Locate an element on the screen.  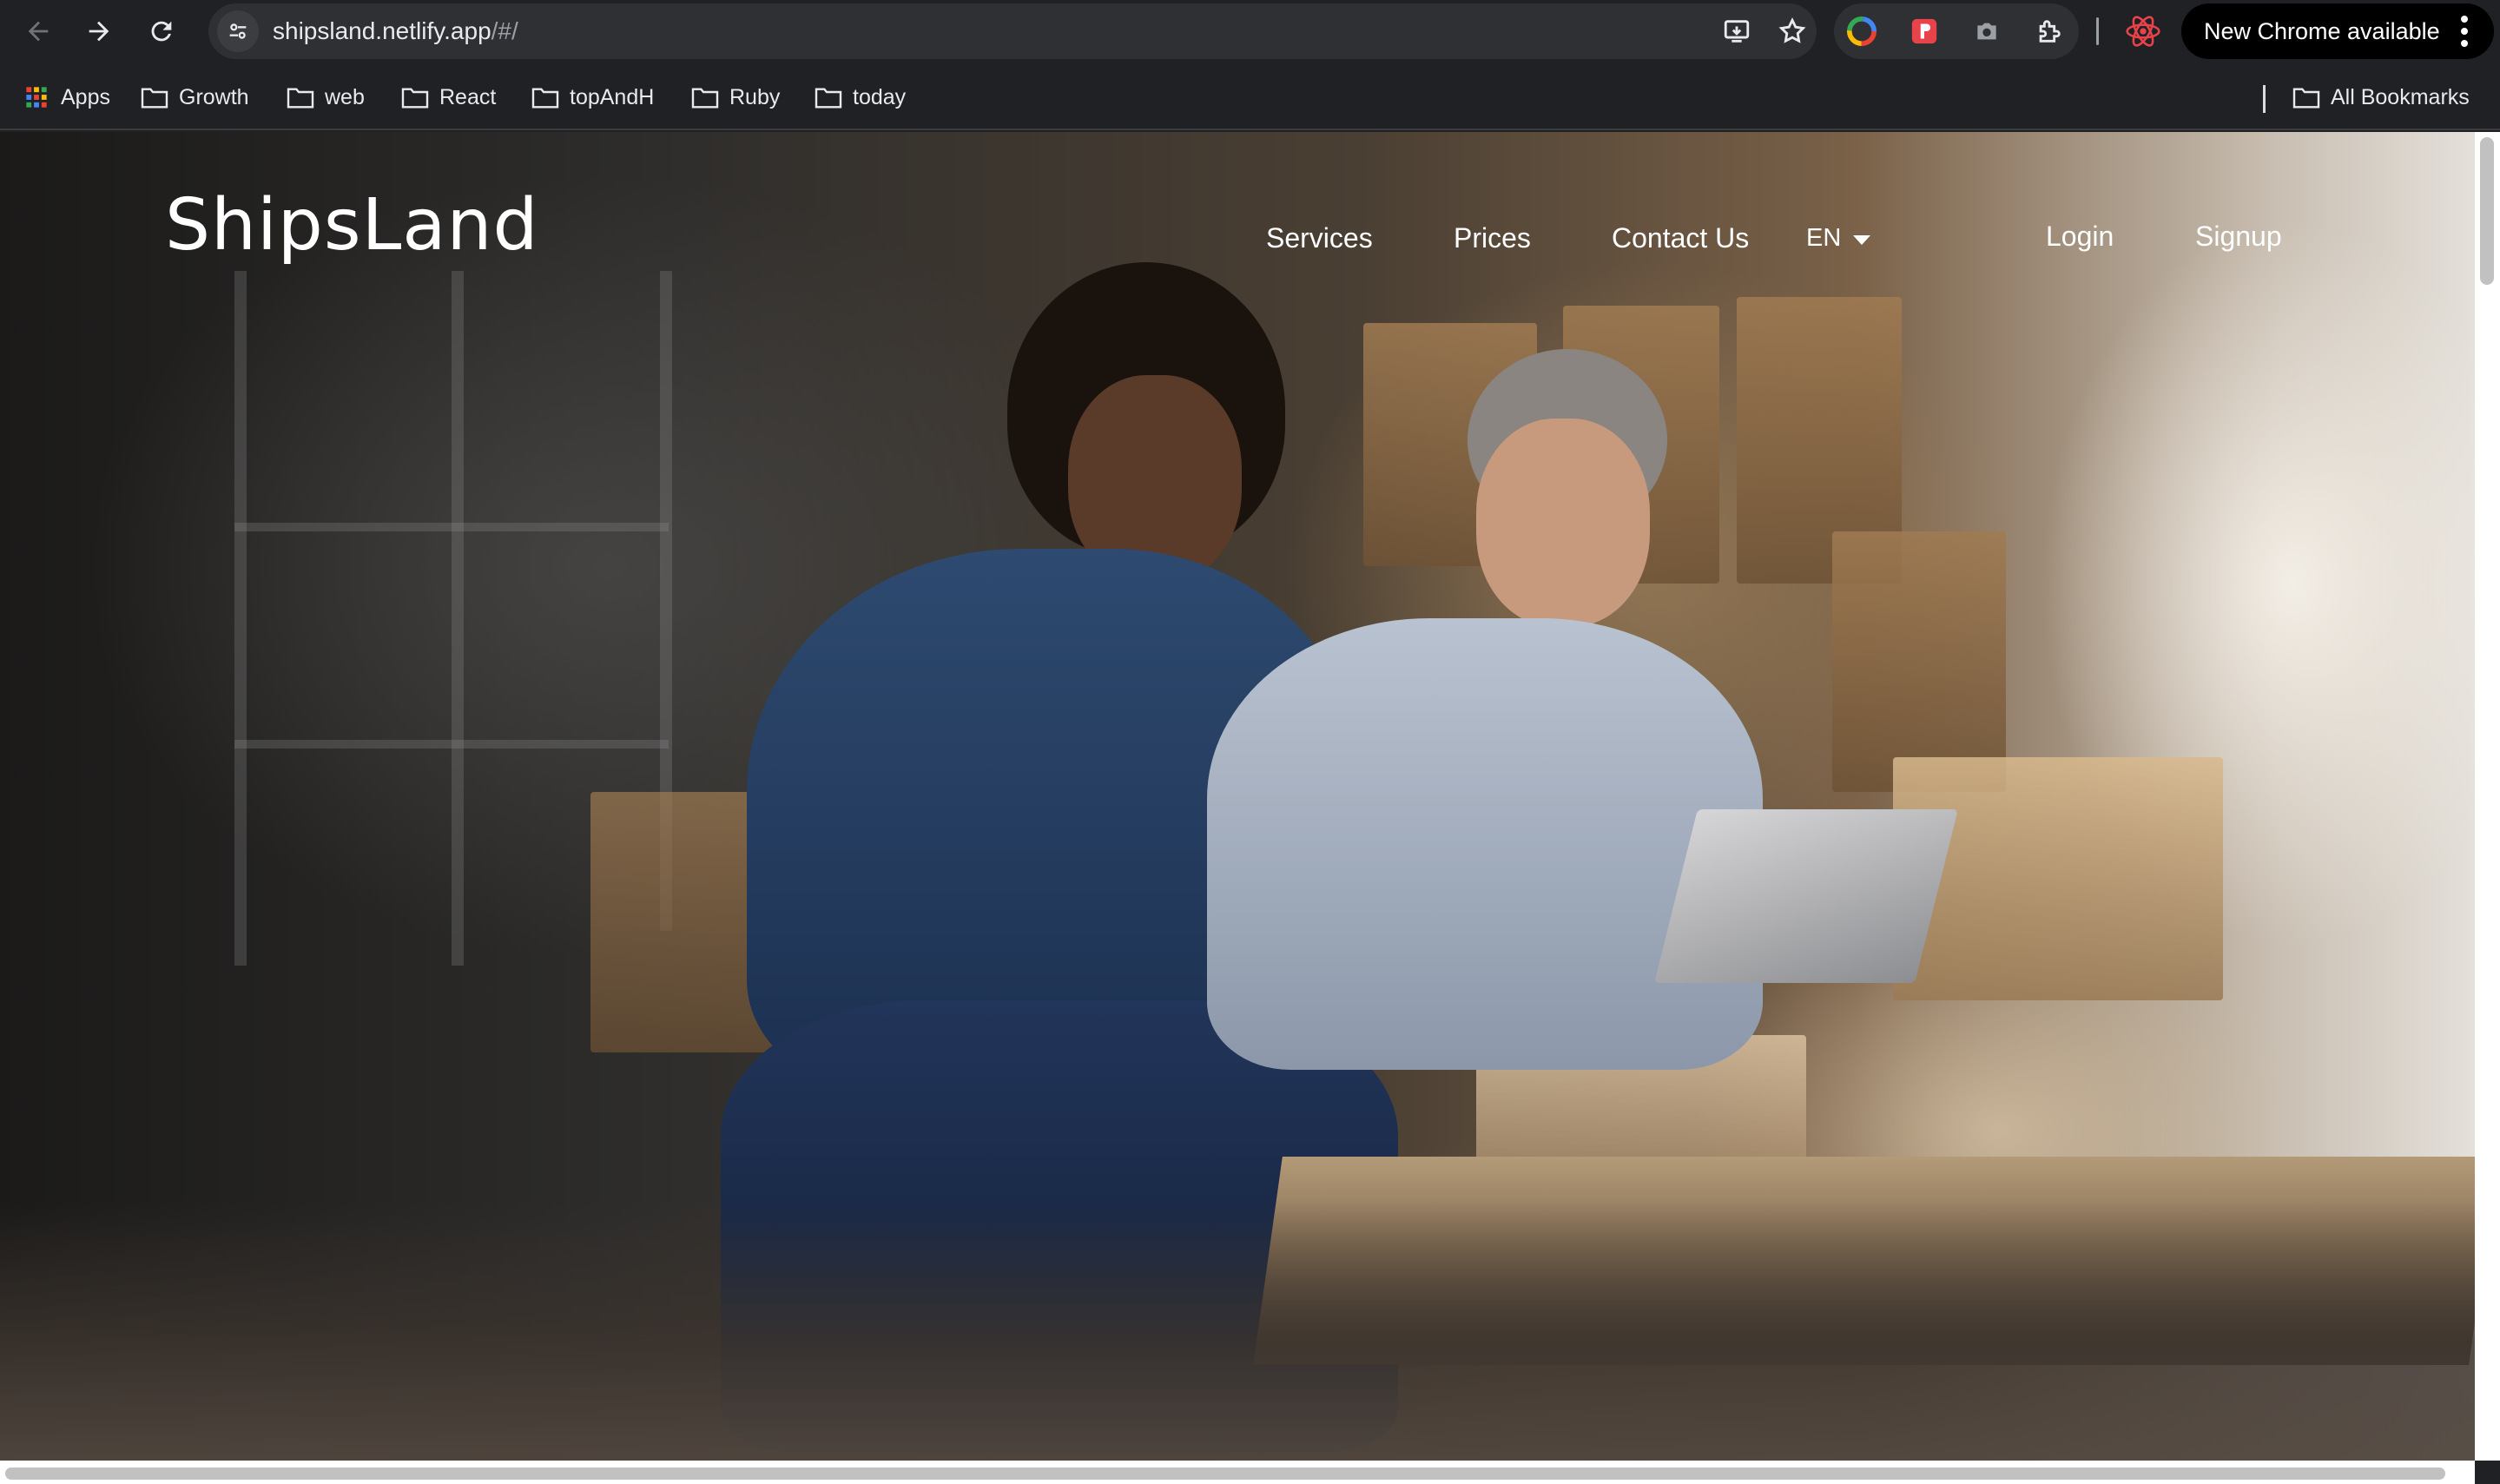
bookmark-apps: Apps is located at coordinates (66, 97).